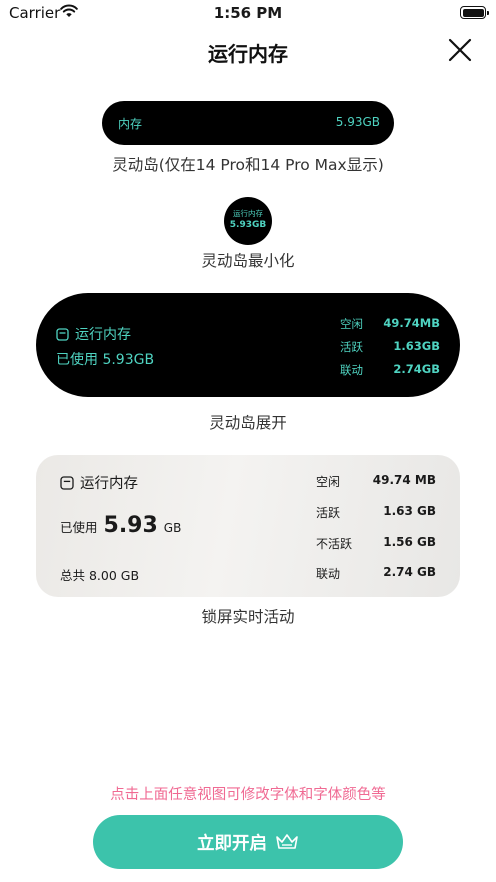  What do you see at coordinates (248, 261) in the screenshot?
I see `mini-caption: 灵动岛最小化` at bounding box center [248, 261].